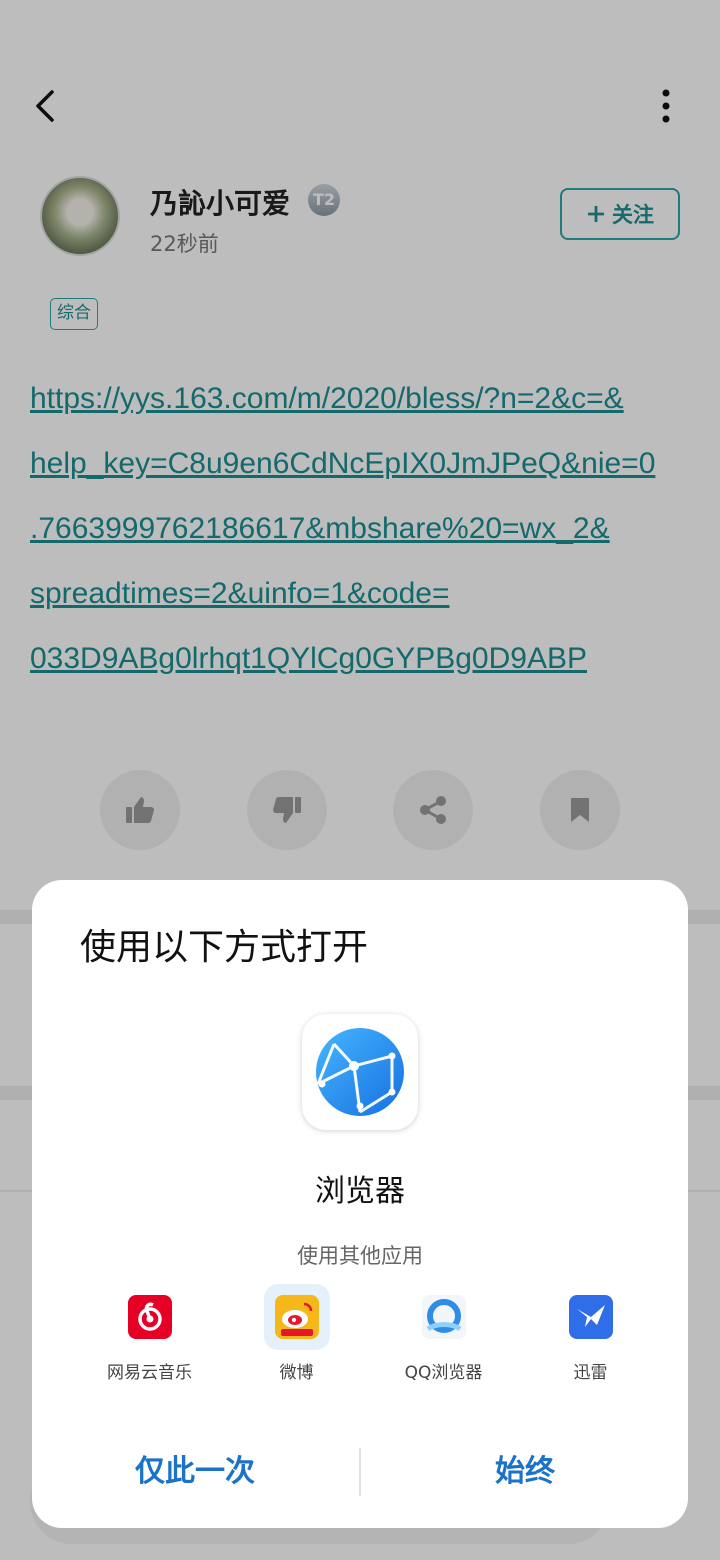 The width and height of the screenshot is (720, 1560). I want to click on browser-globe-icon, so click(360, 1072).